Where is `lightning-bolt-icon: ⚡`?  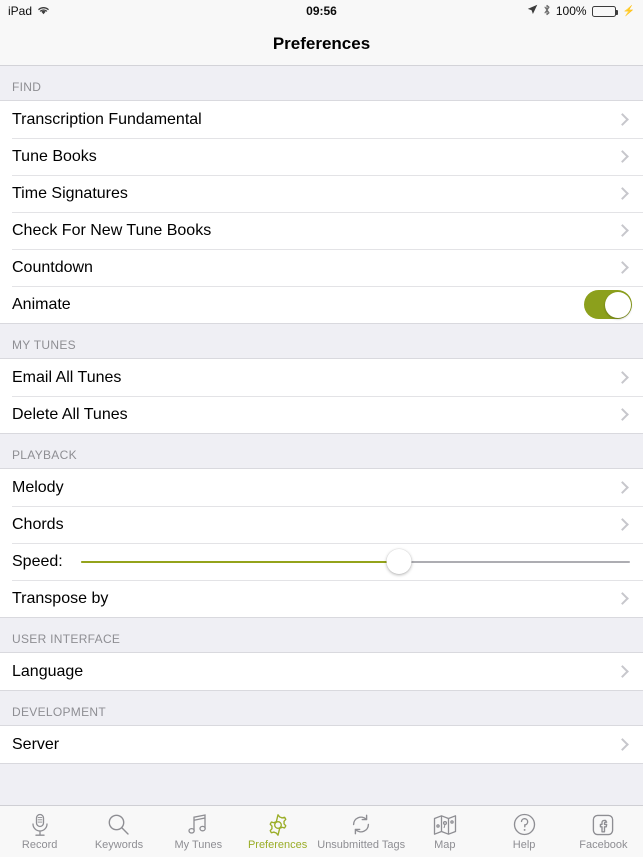 lightning-bolt-icon: ⚡ is located at coordinates (628, 11).